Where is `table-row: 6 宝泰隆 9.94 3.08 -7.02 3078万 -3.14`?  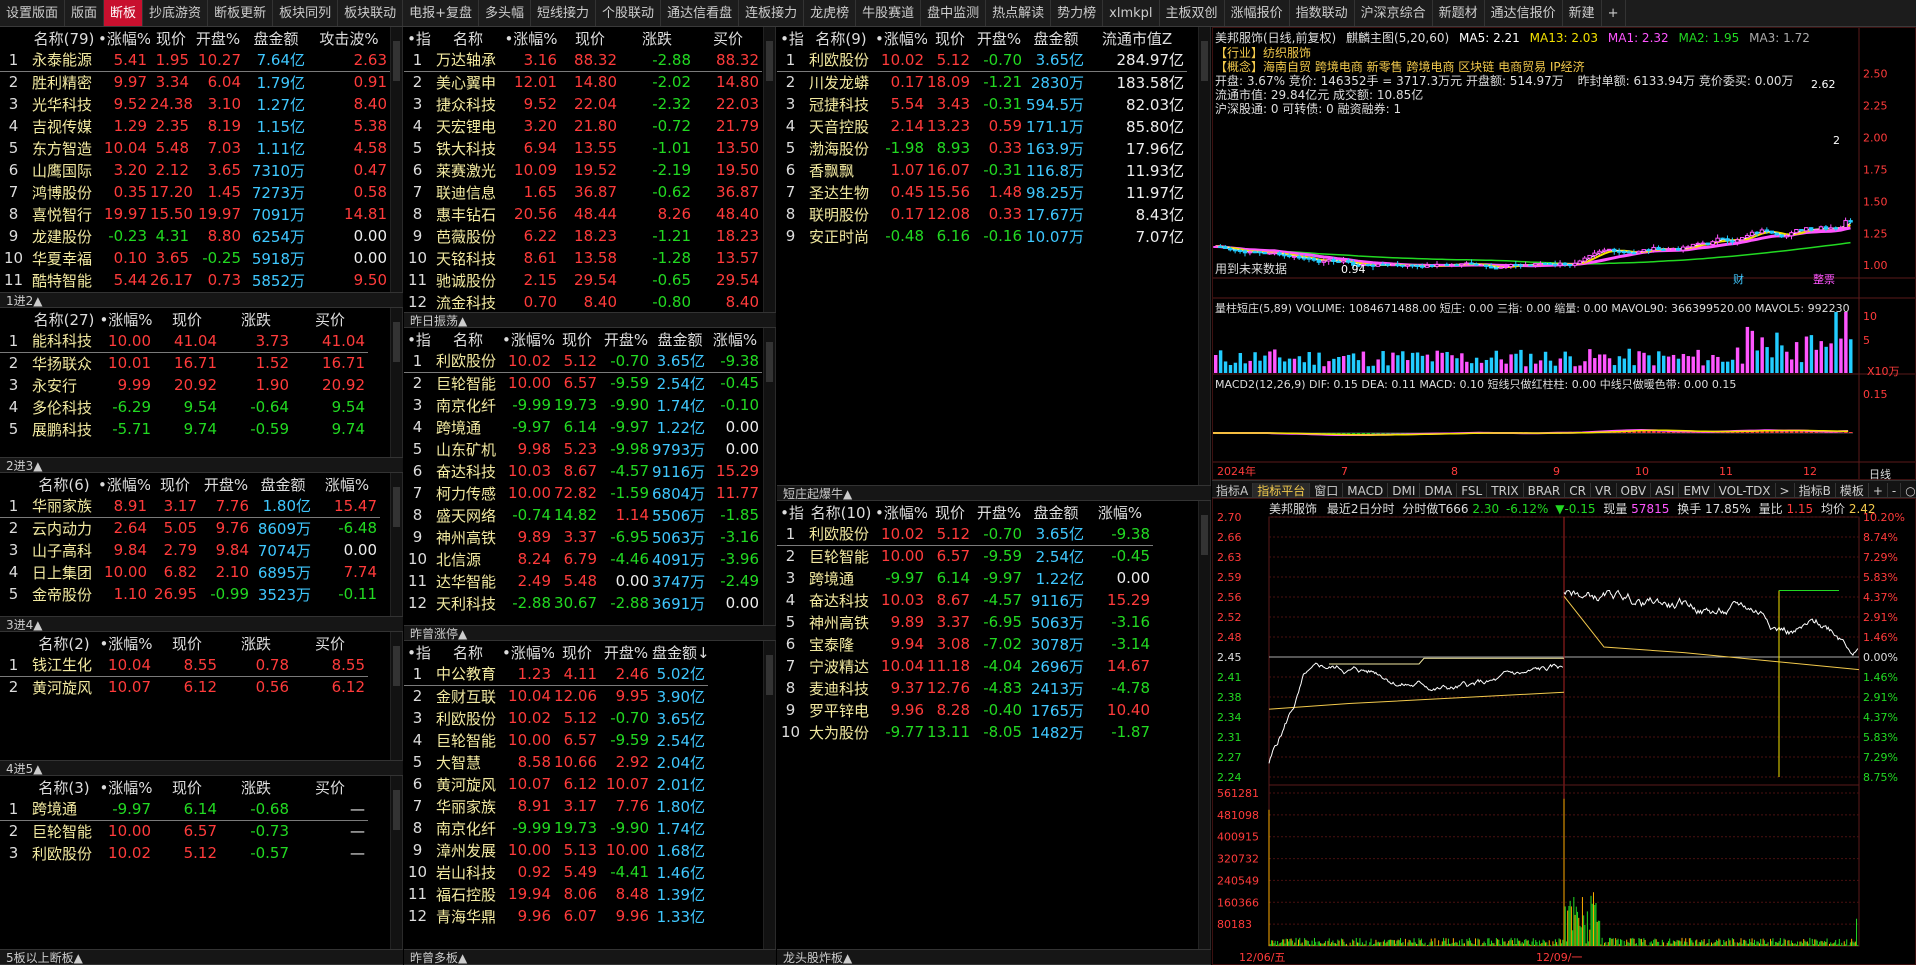
table-row: 6 宝泰隆 9.94 3.08 -7.02 3078万 -3.14 is located at coordinates (965, 644).